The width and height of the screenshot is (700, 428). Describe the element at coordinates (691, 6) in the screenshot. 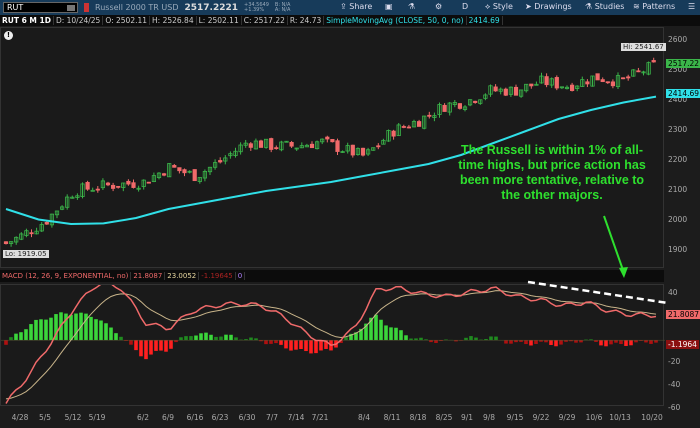

I see `menu-icon: ☰` at that location.